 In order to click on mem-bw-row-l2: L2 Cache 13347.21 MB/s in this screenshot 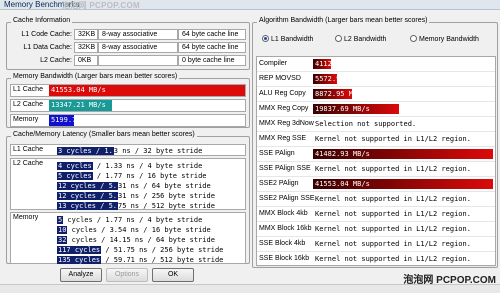, I will do `click(128, 105)`.